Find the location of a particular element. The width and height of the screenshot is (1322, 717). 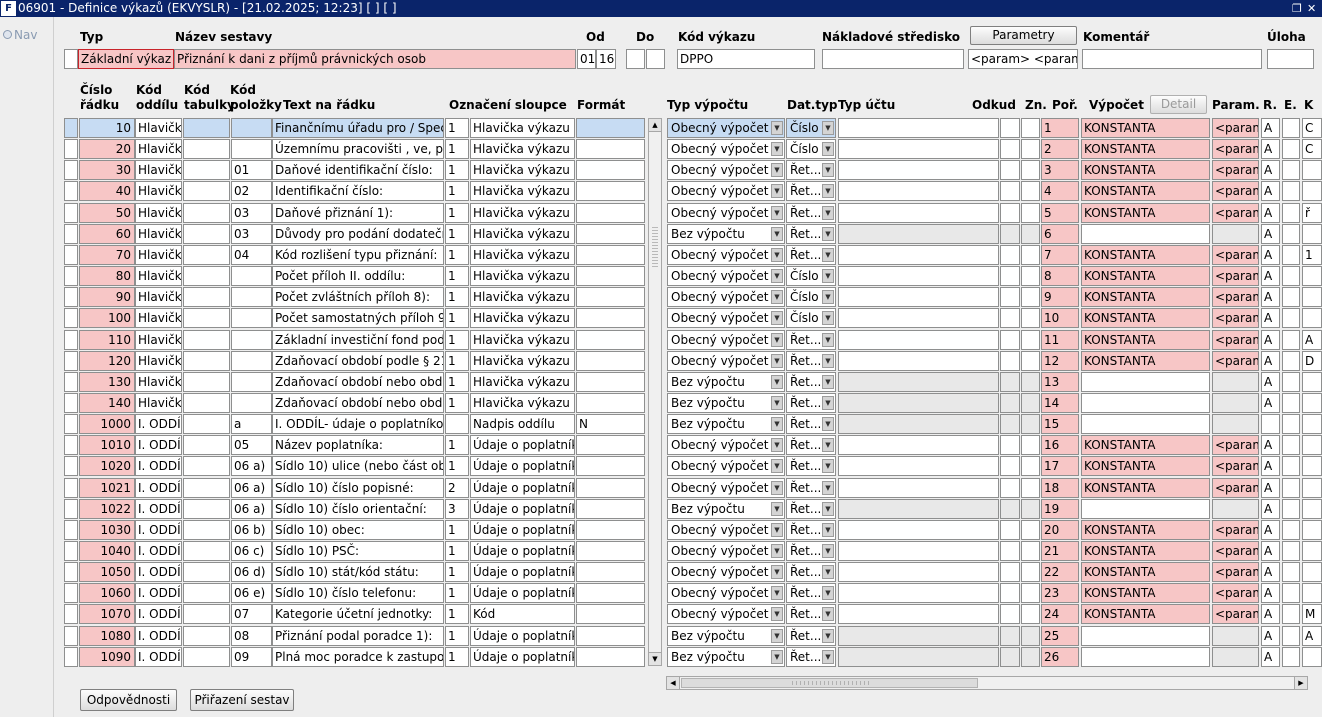

cell-cislo: 90 is located at coordinates (107, 297).